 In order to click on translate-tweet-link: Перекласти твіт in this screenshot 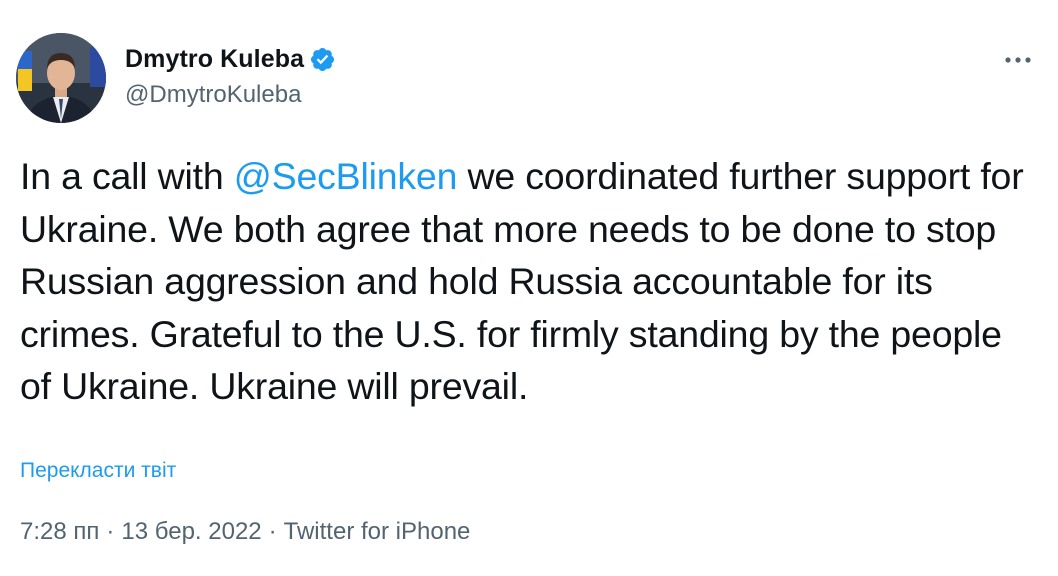, I will do `click(98, 471)`.